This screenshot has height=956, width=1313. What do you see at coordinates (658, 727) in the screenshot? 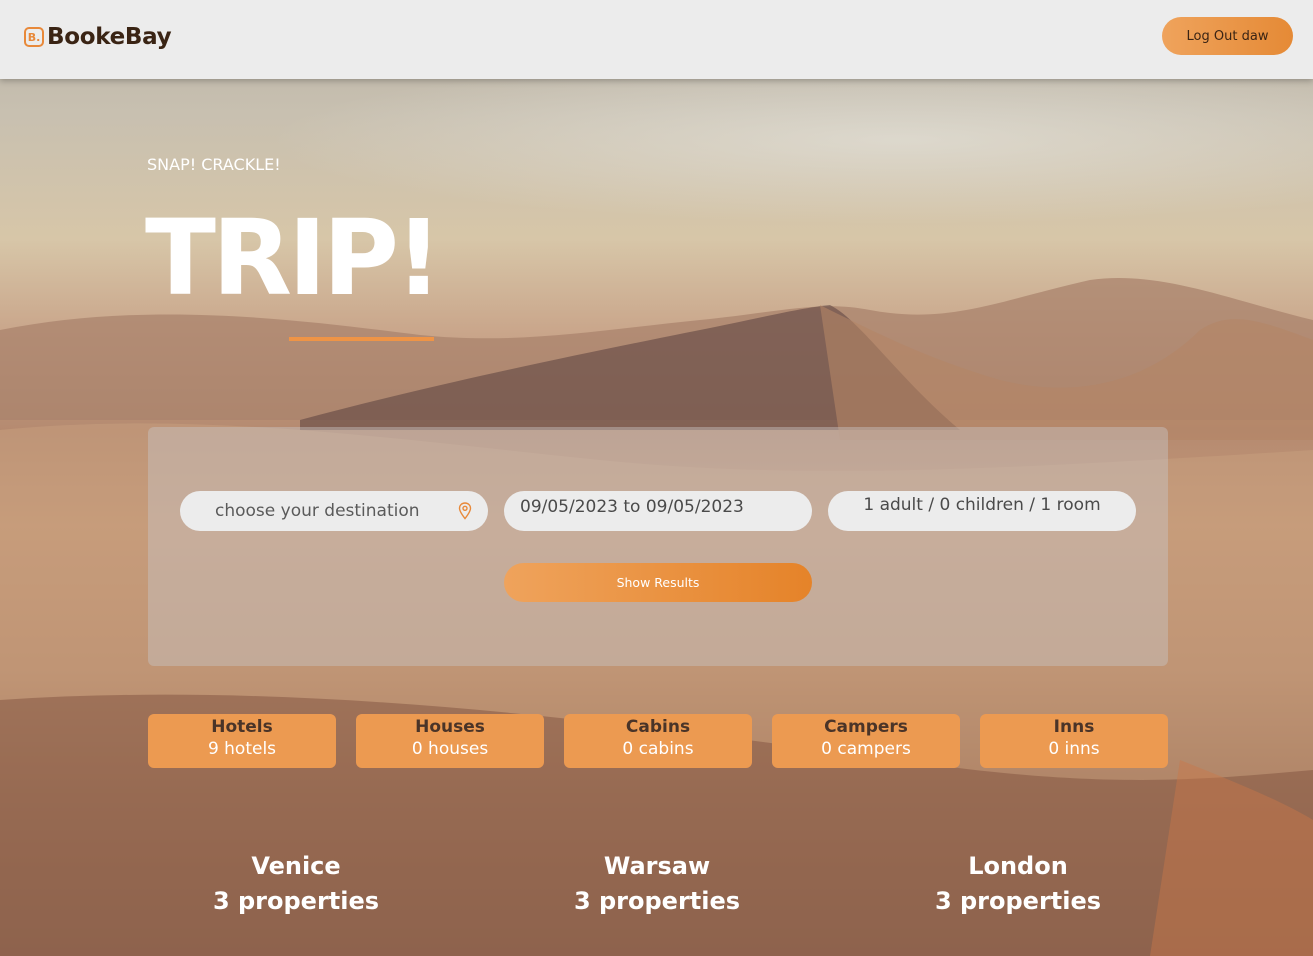
I see `category-name: Cabins` at bounding box center [658, 727].